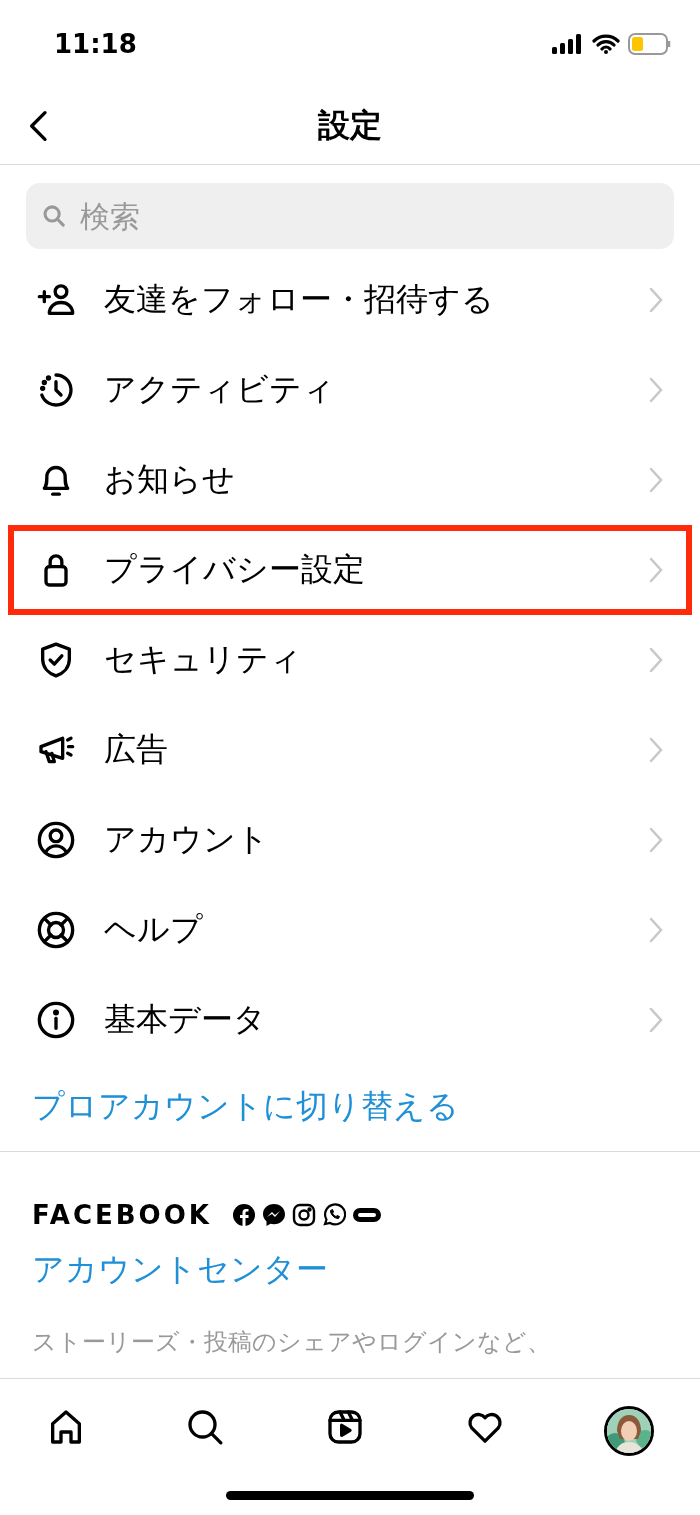 The width and height of the screenshot is (700, 1515). I want to click on settings-row: アクティビティ, so click(350, 390).